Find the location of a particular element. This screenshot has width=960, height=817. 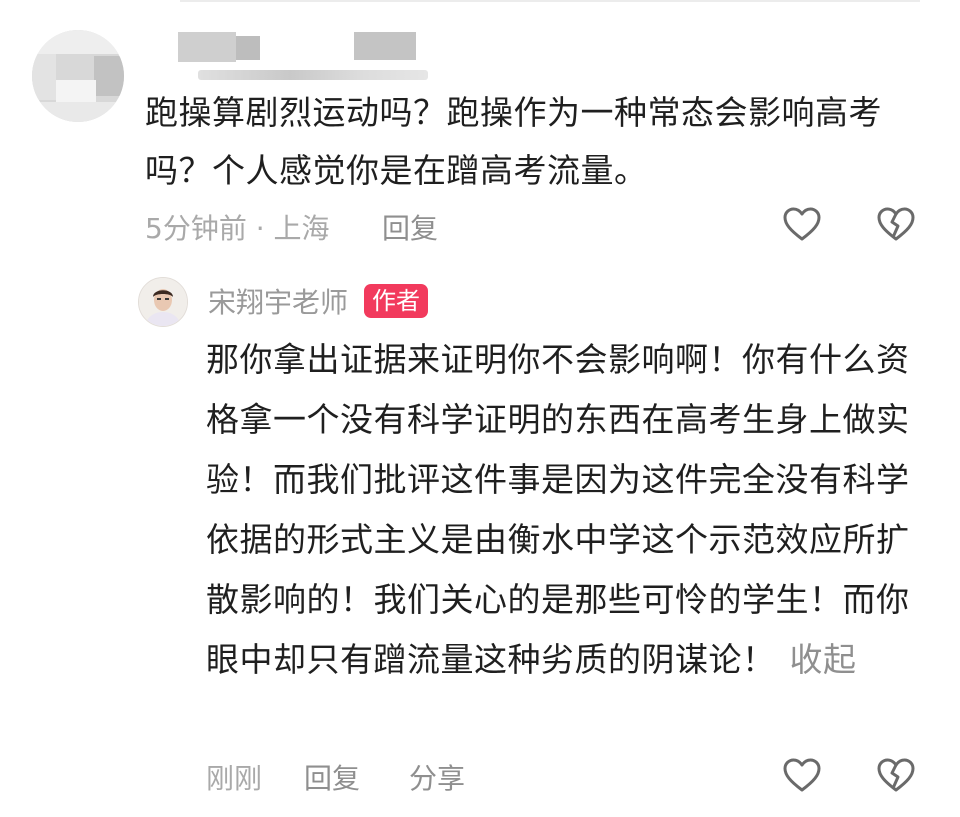

commenter-username-blurred is located at coordinates (303, 55).